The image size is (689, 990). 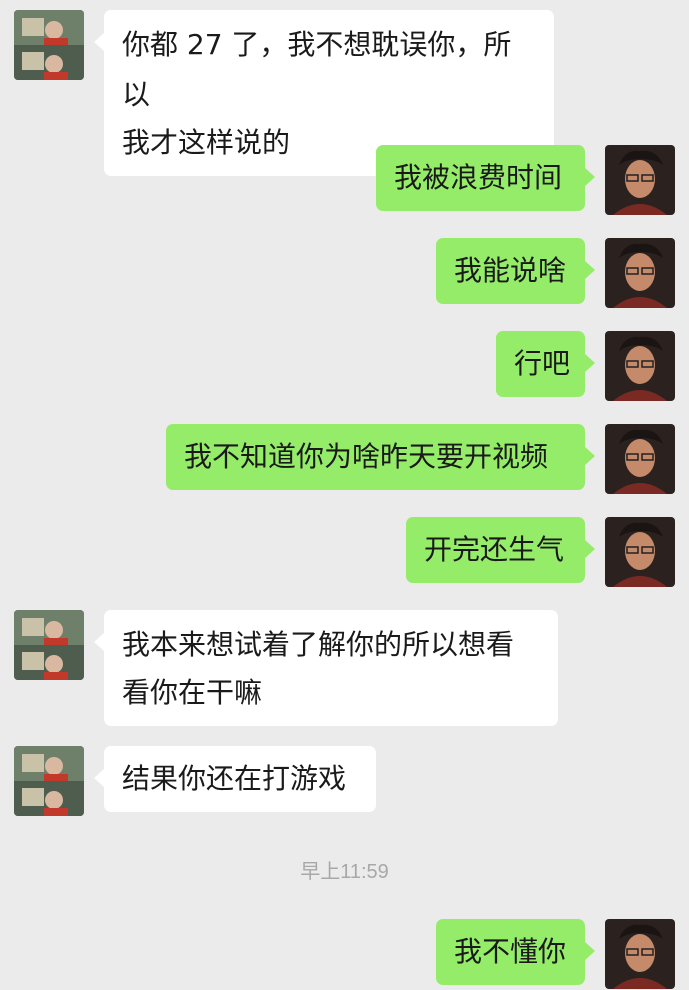 I want to click on message-text: 行吧, so click(x=542, y=363).